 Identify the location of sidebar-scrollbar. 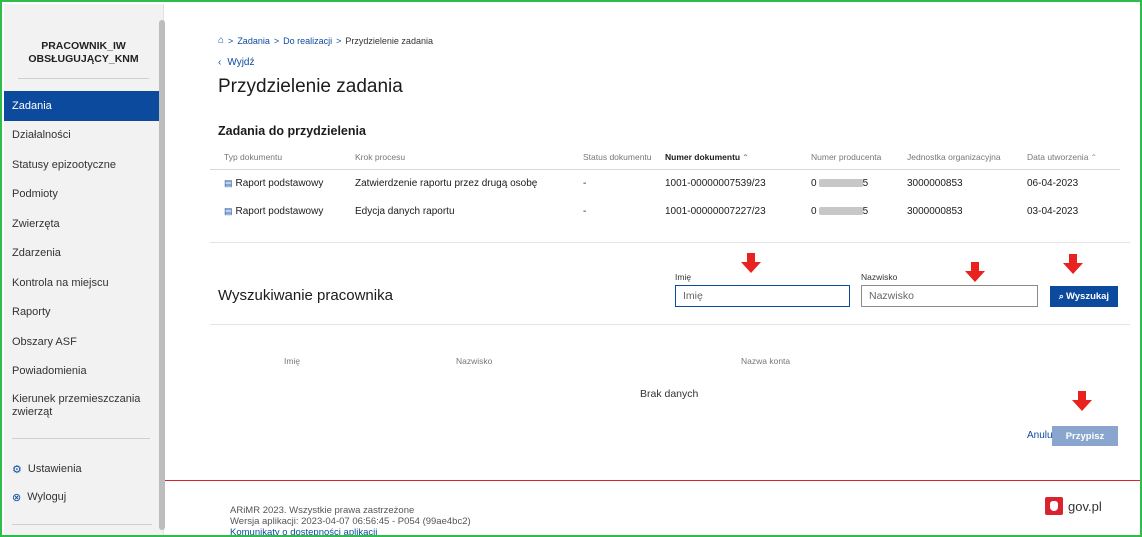
(162, 275).